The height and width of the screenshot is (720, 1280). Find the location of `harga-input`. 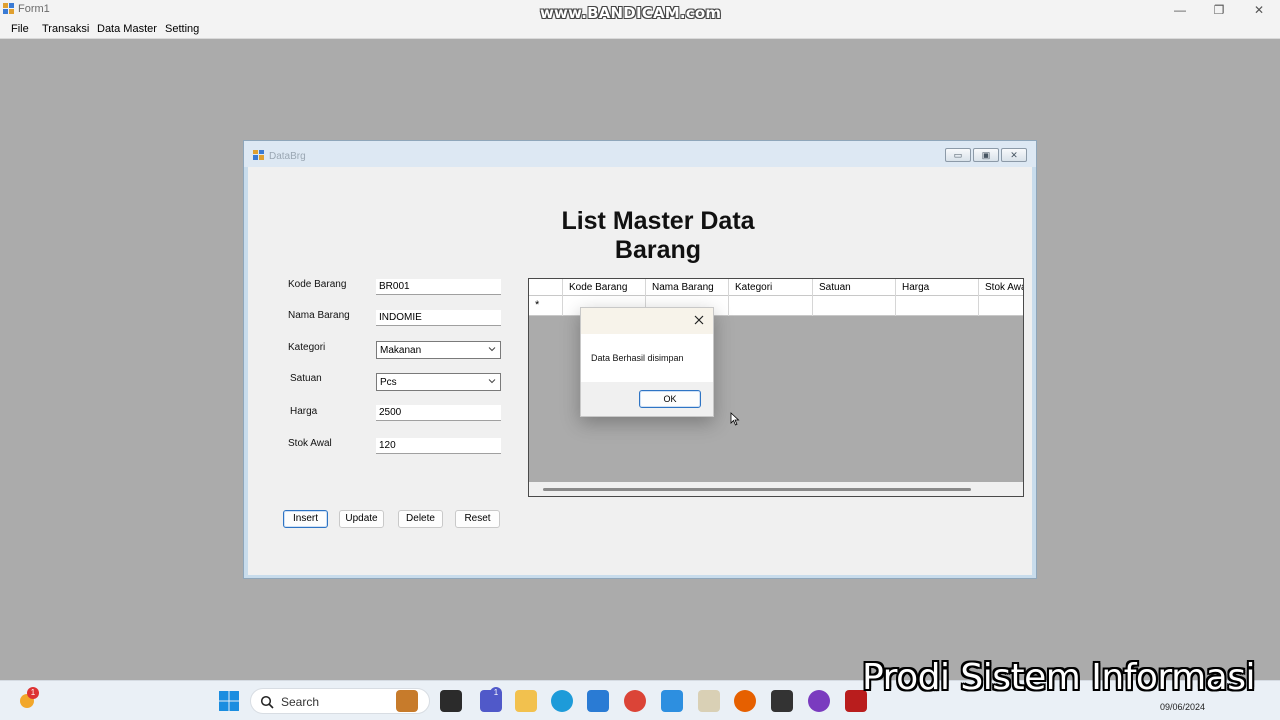

harga-input is located at coordinates (438, 413).